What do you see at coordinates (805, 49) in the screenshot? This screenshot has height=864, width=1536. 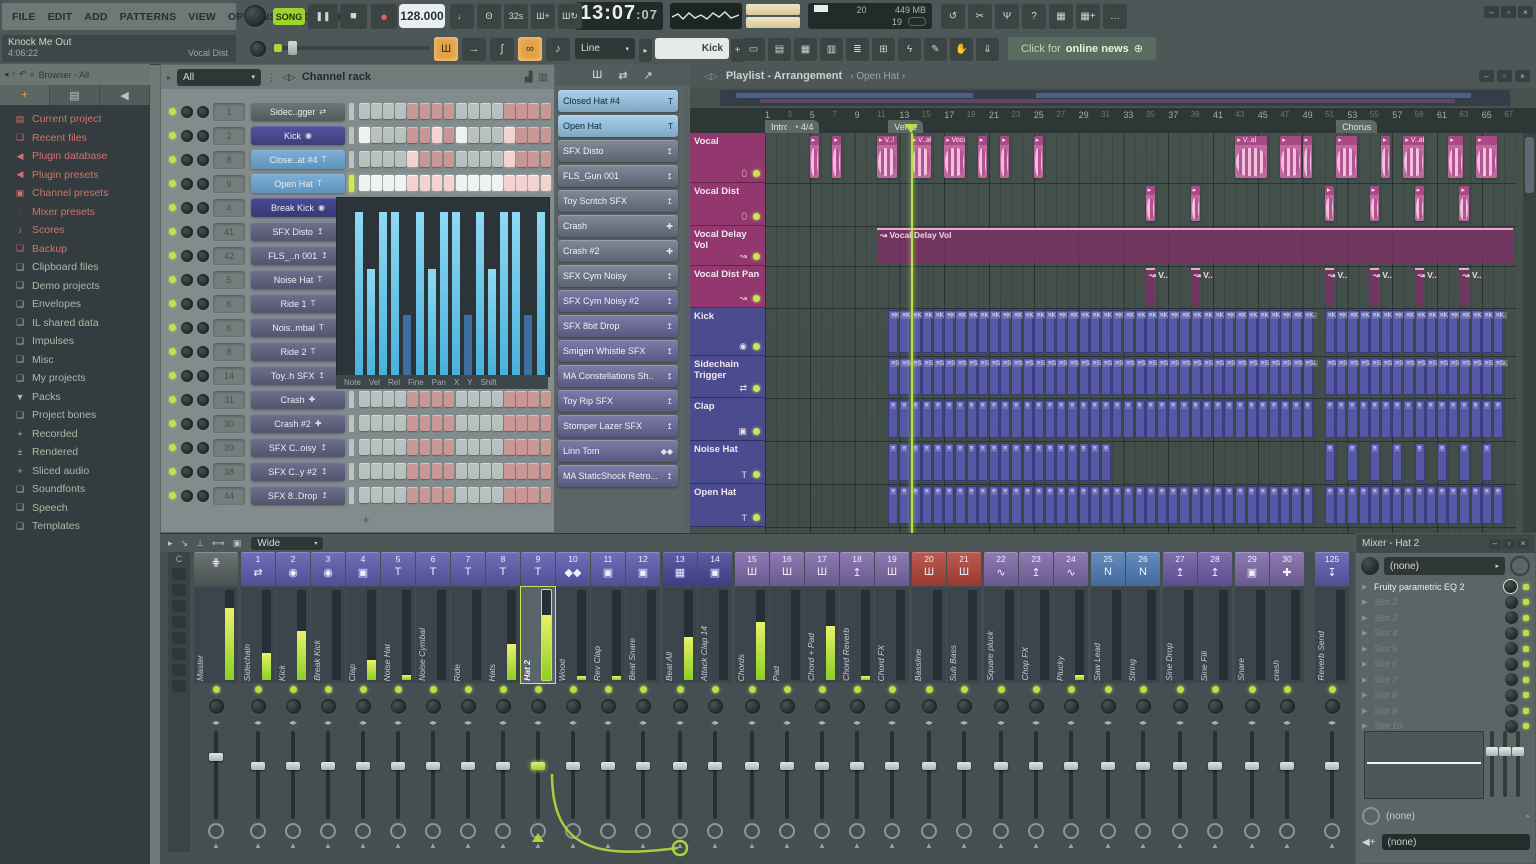 I see `channel-rack-icon: ▦` at bounding box center [805, 49].